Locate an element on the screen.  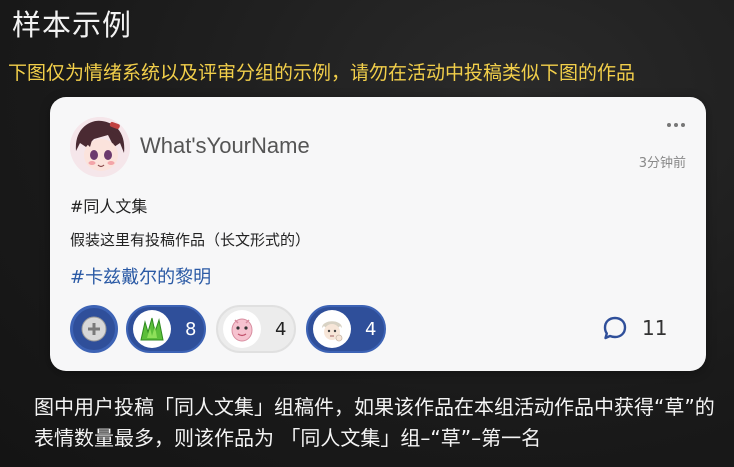
avatar is located at coordinates (100, 147).